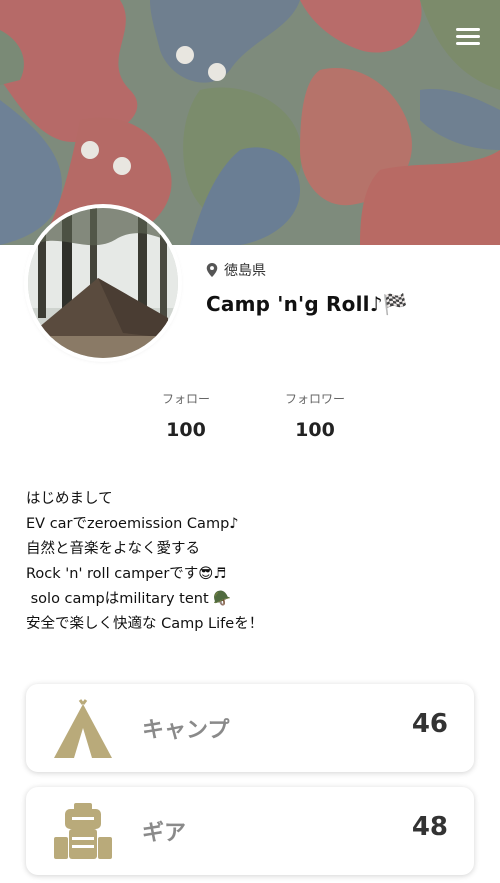 This screenshot has width=500, height=883. What do you see at coordinates (186, 415) in the screenshot?
I see `follow-stat: フォロー 100` at bounding box center [186, 415].